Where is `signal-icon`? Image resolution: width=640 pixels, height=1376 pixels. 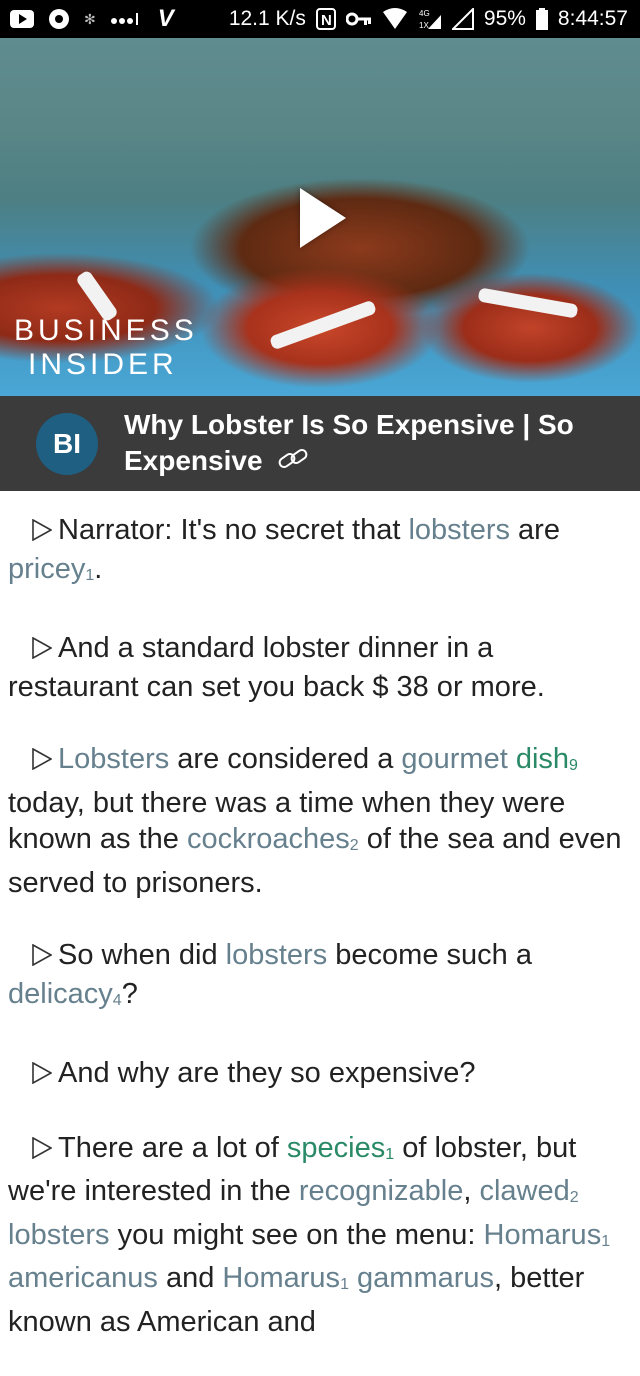
signal-icon is located at coordinates (462, 19).